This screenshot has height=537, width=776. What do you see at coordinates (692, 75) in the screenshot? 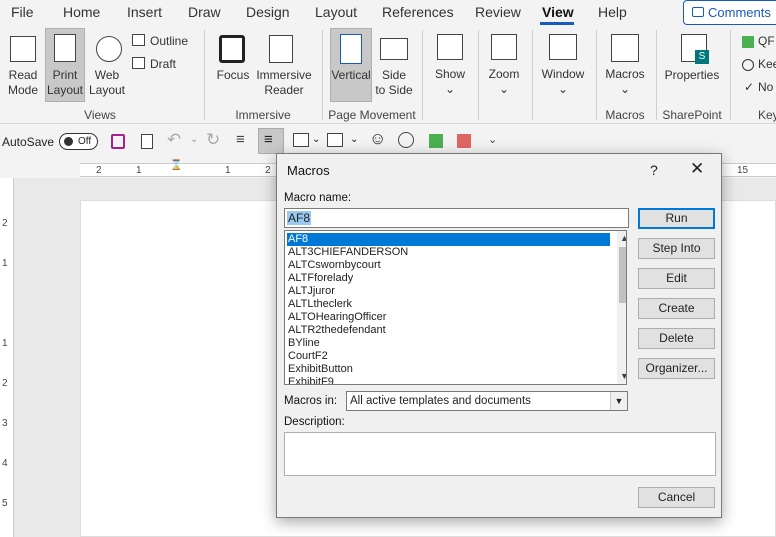
I see `properties-button: Properties` at bounding box center [692, 75].